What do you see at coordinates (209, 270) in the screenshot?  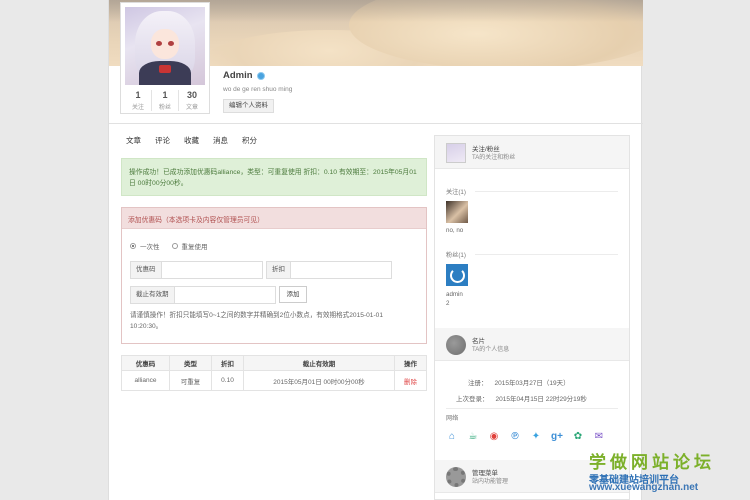 I see `coupon-code-input` at bounding box center [209, 270].